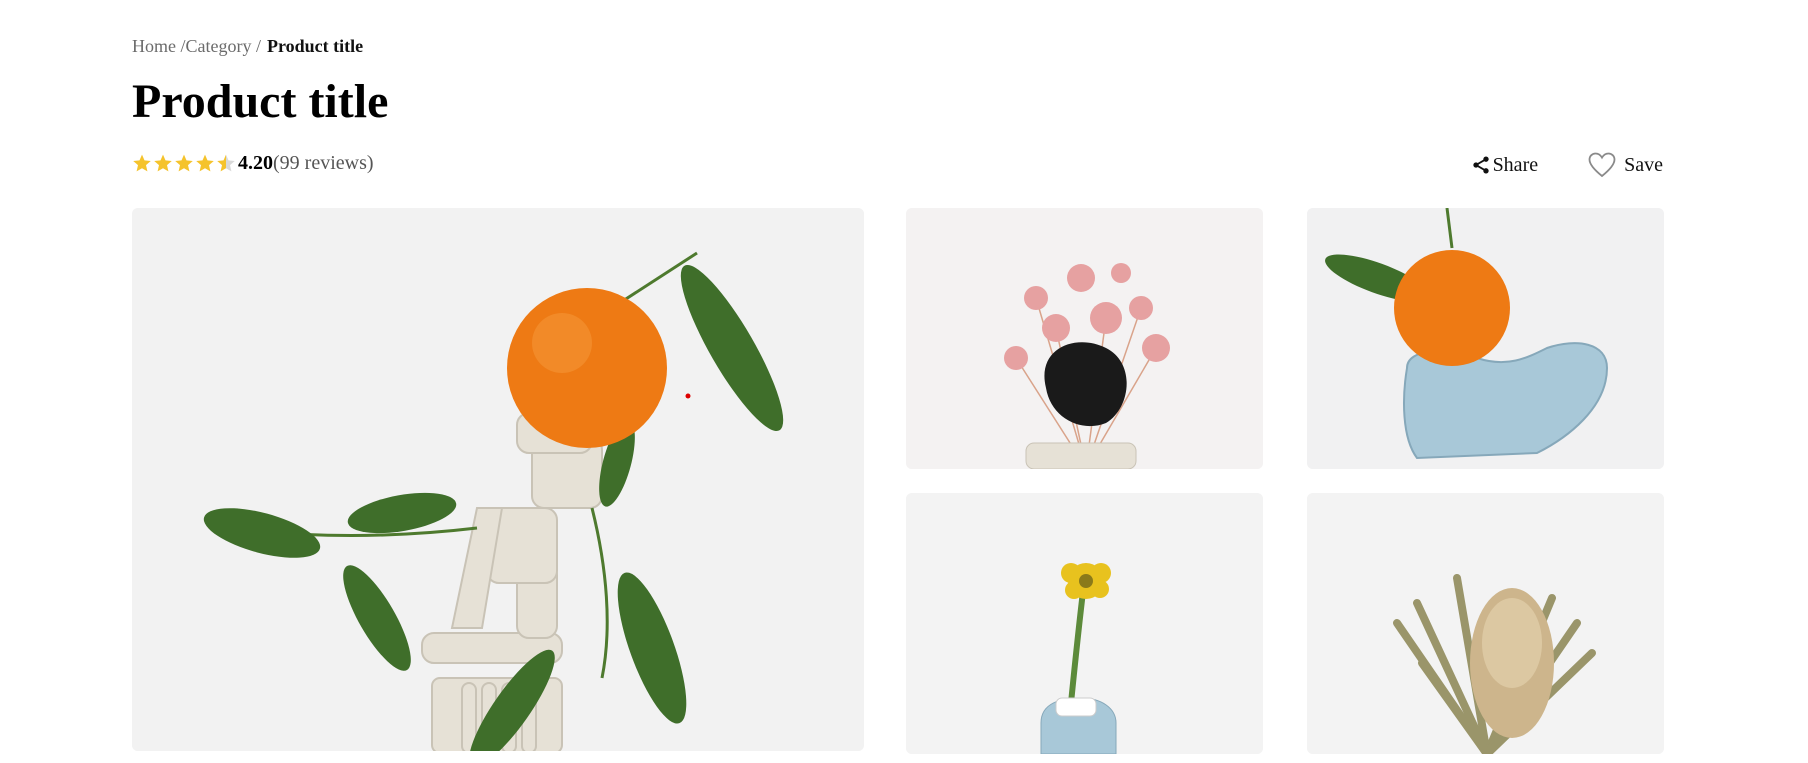 This screenshot has height=763, width=1808. What do you see at coordinates (223, 46) in the screenshot?
I see `breadcrumb-category: Category /` at bounding box center [223, 46].